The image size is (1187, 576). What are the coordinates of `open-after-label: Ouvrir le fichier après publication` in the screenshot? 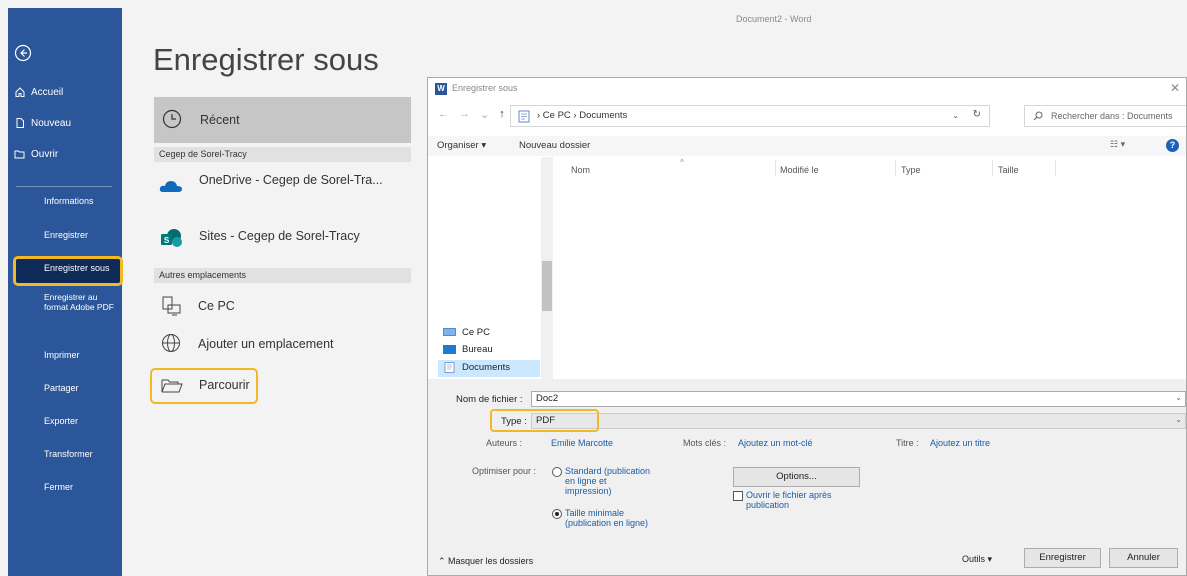 It's located at (789, 500).